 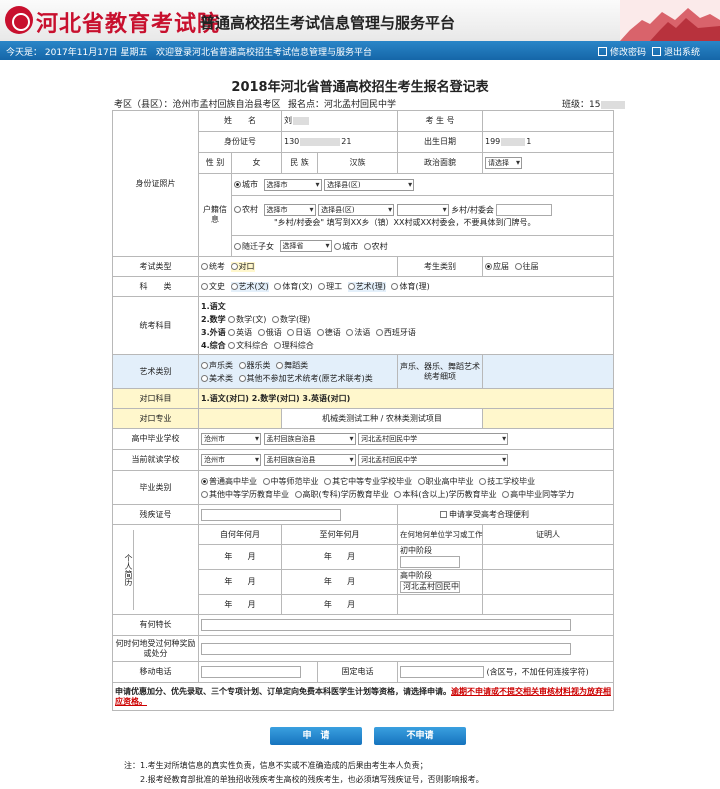 What do you see at coordinates (507, 481) in the screenshot?
I see `grad-type-option: 技工学校毕业` at bounding box center [507, 481].